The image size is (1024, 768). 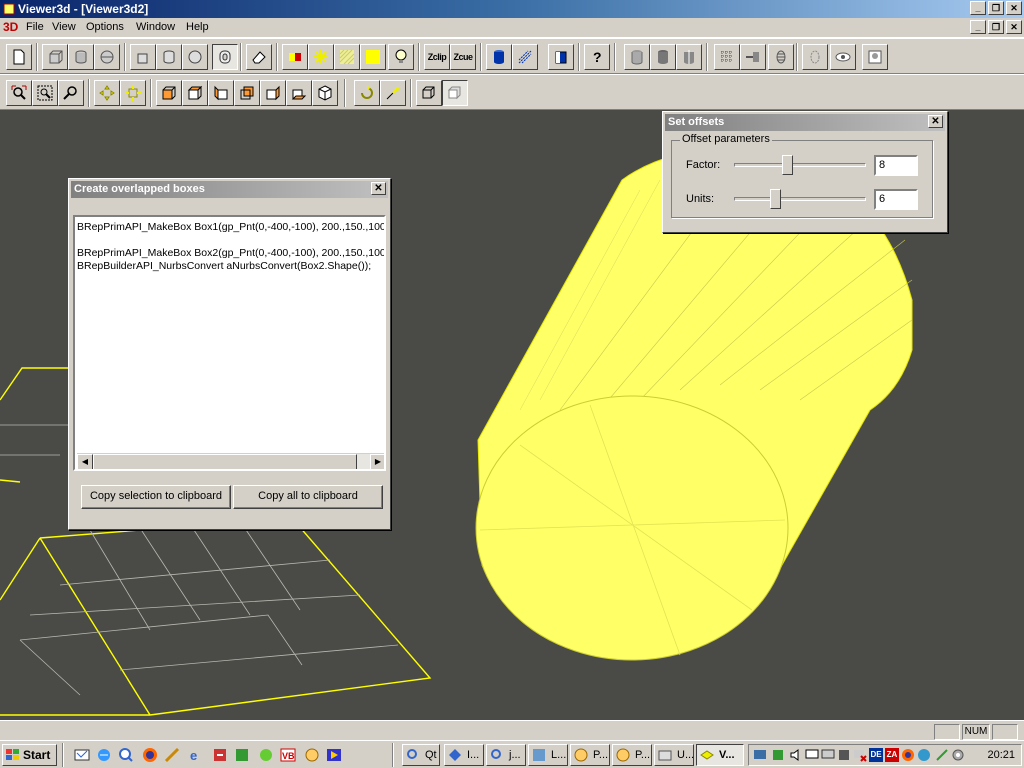 What do you see at coordinates (689, 57) in the screenshot?
I see `cylinder-half-button` at bounding box center [689, 57].